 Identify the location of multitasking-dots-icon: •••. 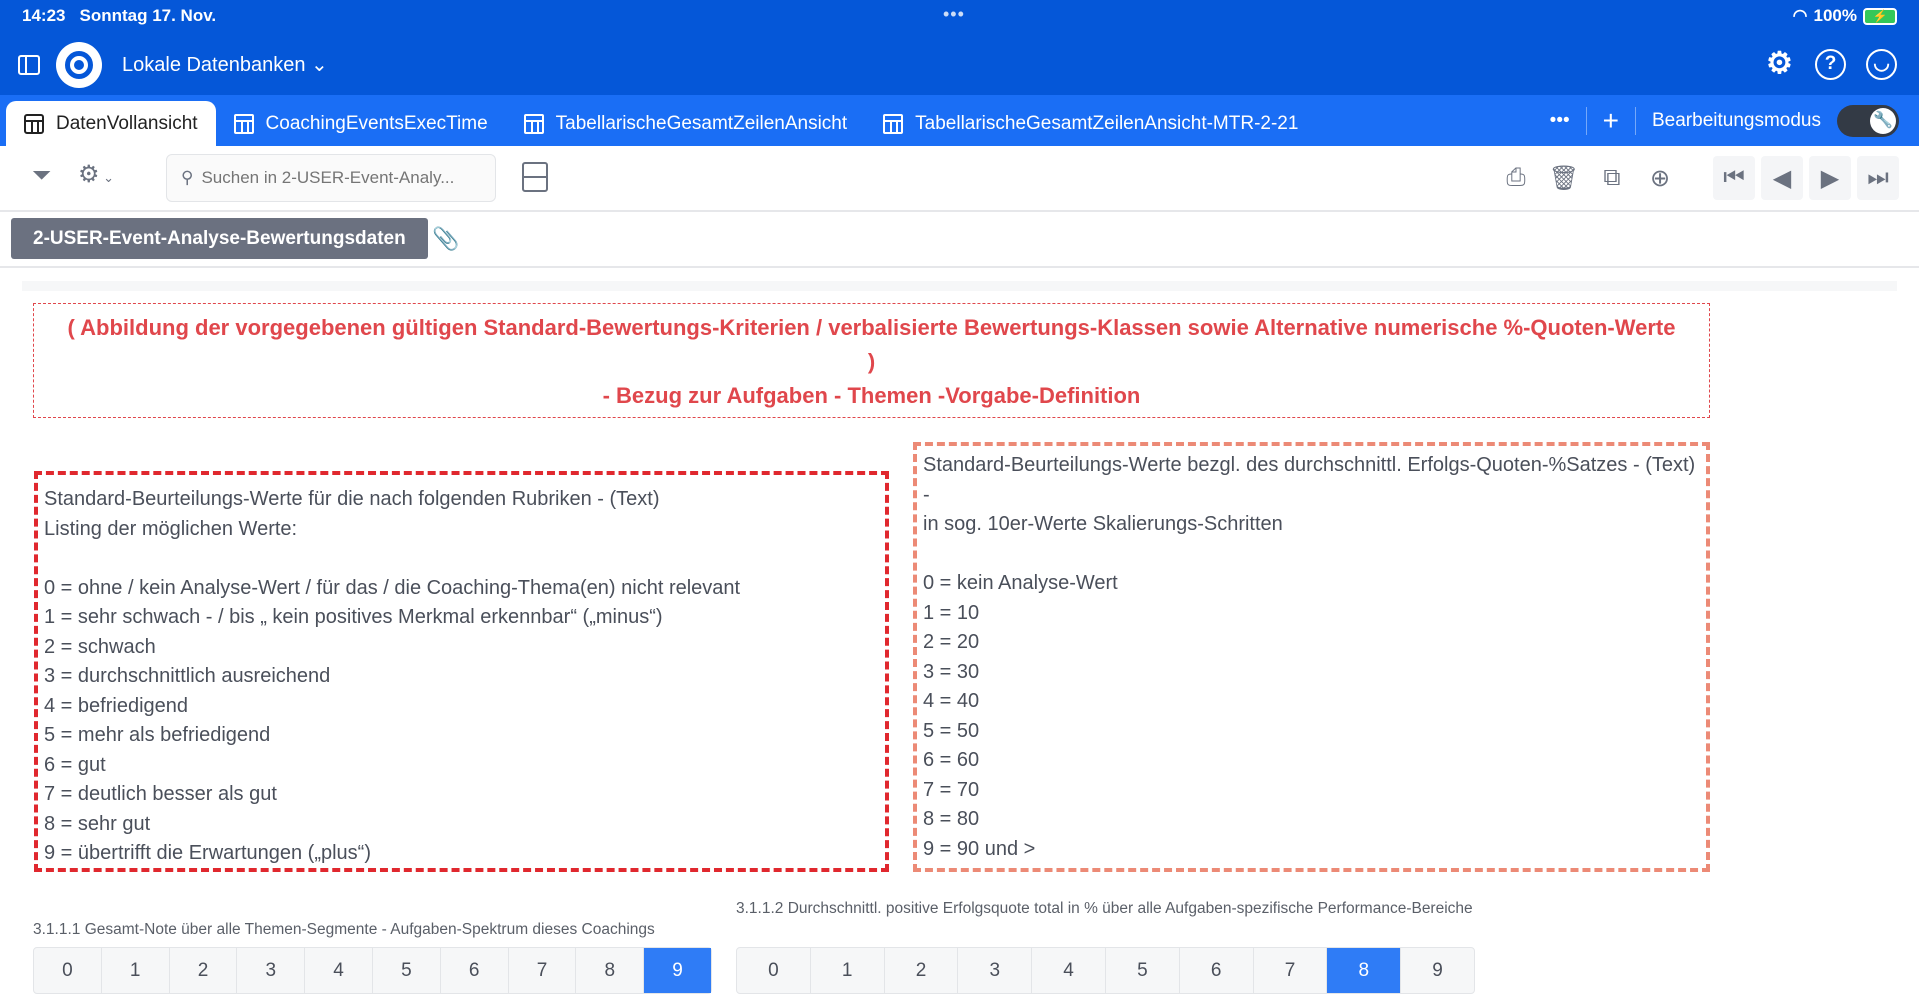
(954, 14).